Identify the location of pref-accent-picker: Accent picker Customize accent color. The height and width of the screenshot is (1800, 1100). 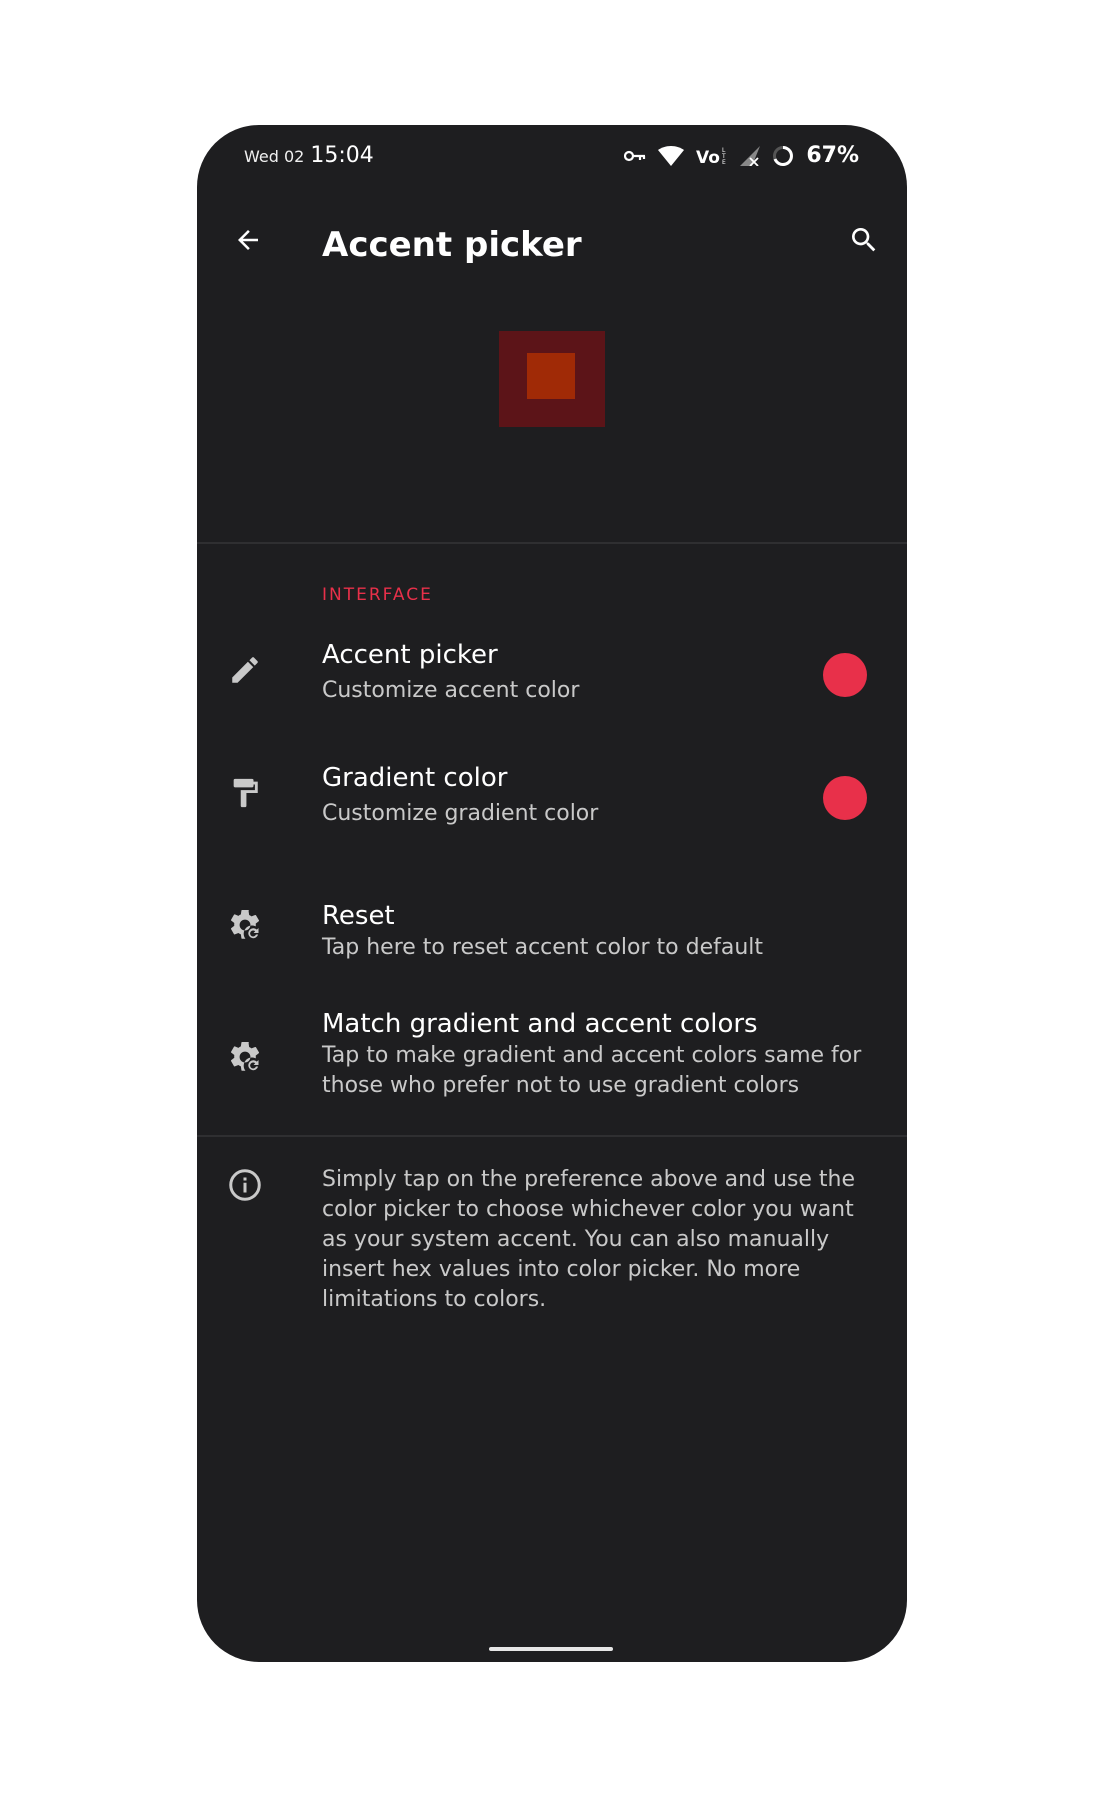
(552, 683).